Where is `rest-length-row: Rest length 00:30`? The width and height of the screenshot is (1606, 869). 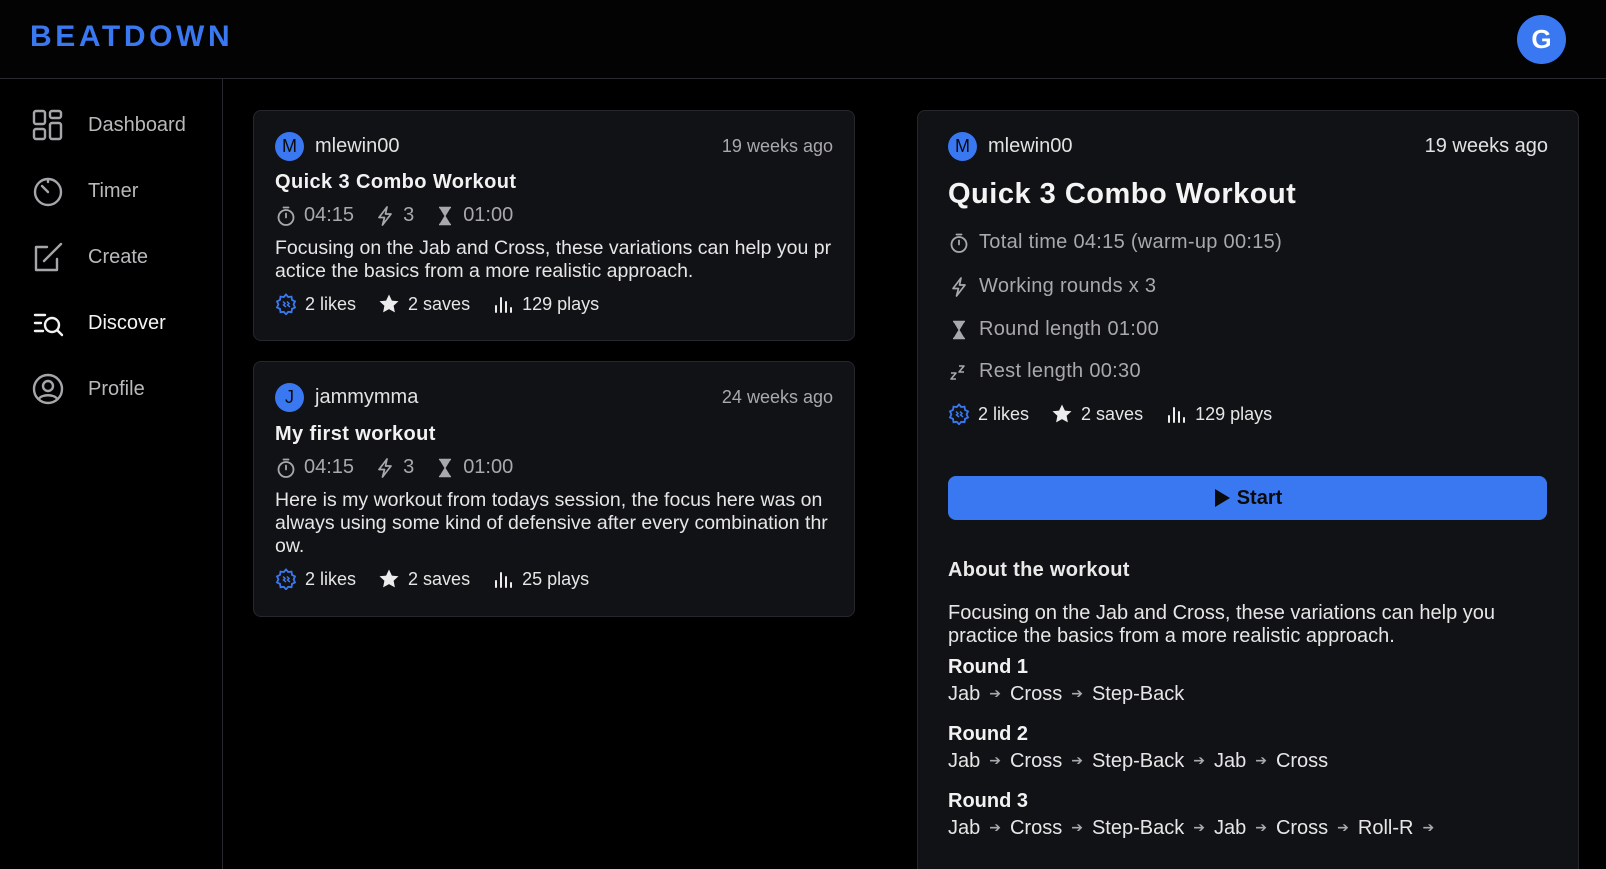
rest-length-row: Rest length 00:30 is located at coordinates (1044, 371).